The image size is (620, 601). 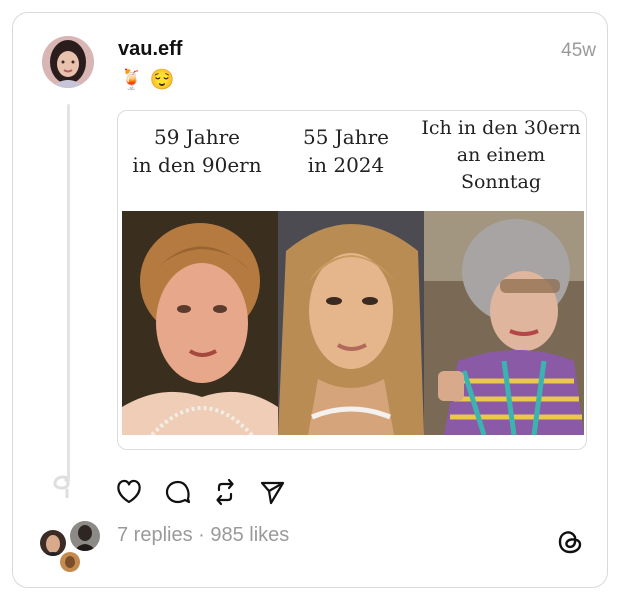 I want to click on photo-grandma, so click(x=504, y=323).